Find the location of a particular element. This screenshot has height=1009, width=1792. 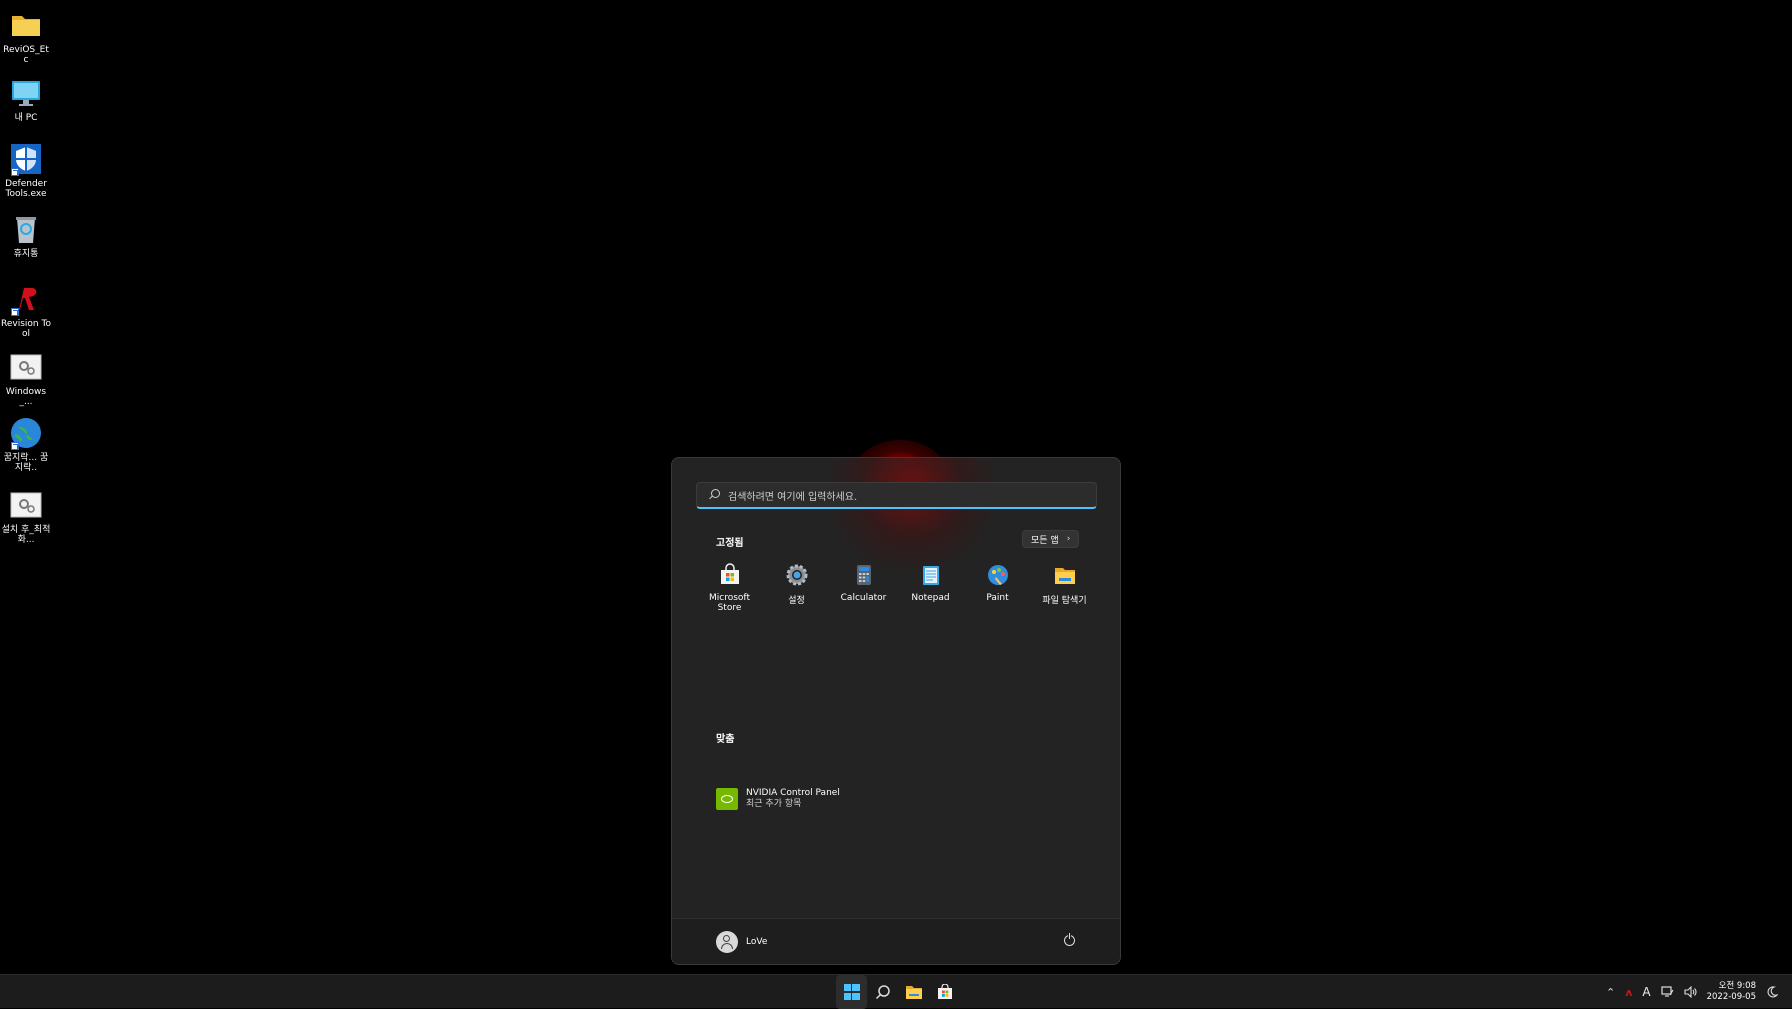

desktop-icon-label: ReviOS_Etc is located at coordinates (26, 55).